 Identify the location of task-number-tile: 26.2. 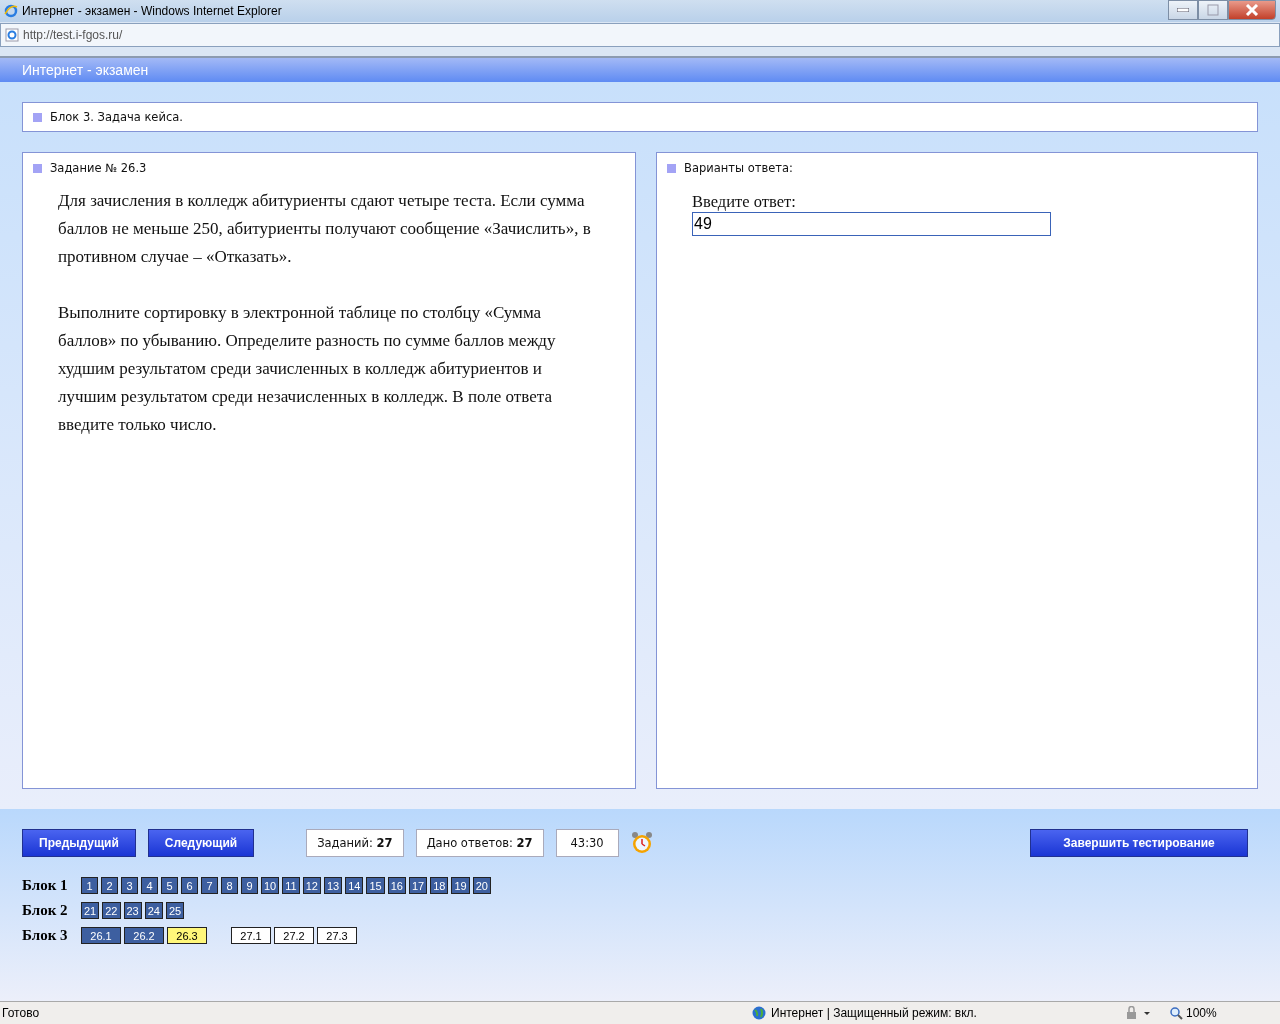
(144, 935).